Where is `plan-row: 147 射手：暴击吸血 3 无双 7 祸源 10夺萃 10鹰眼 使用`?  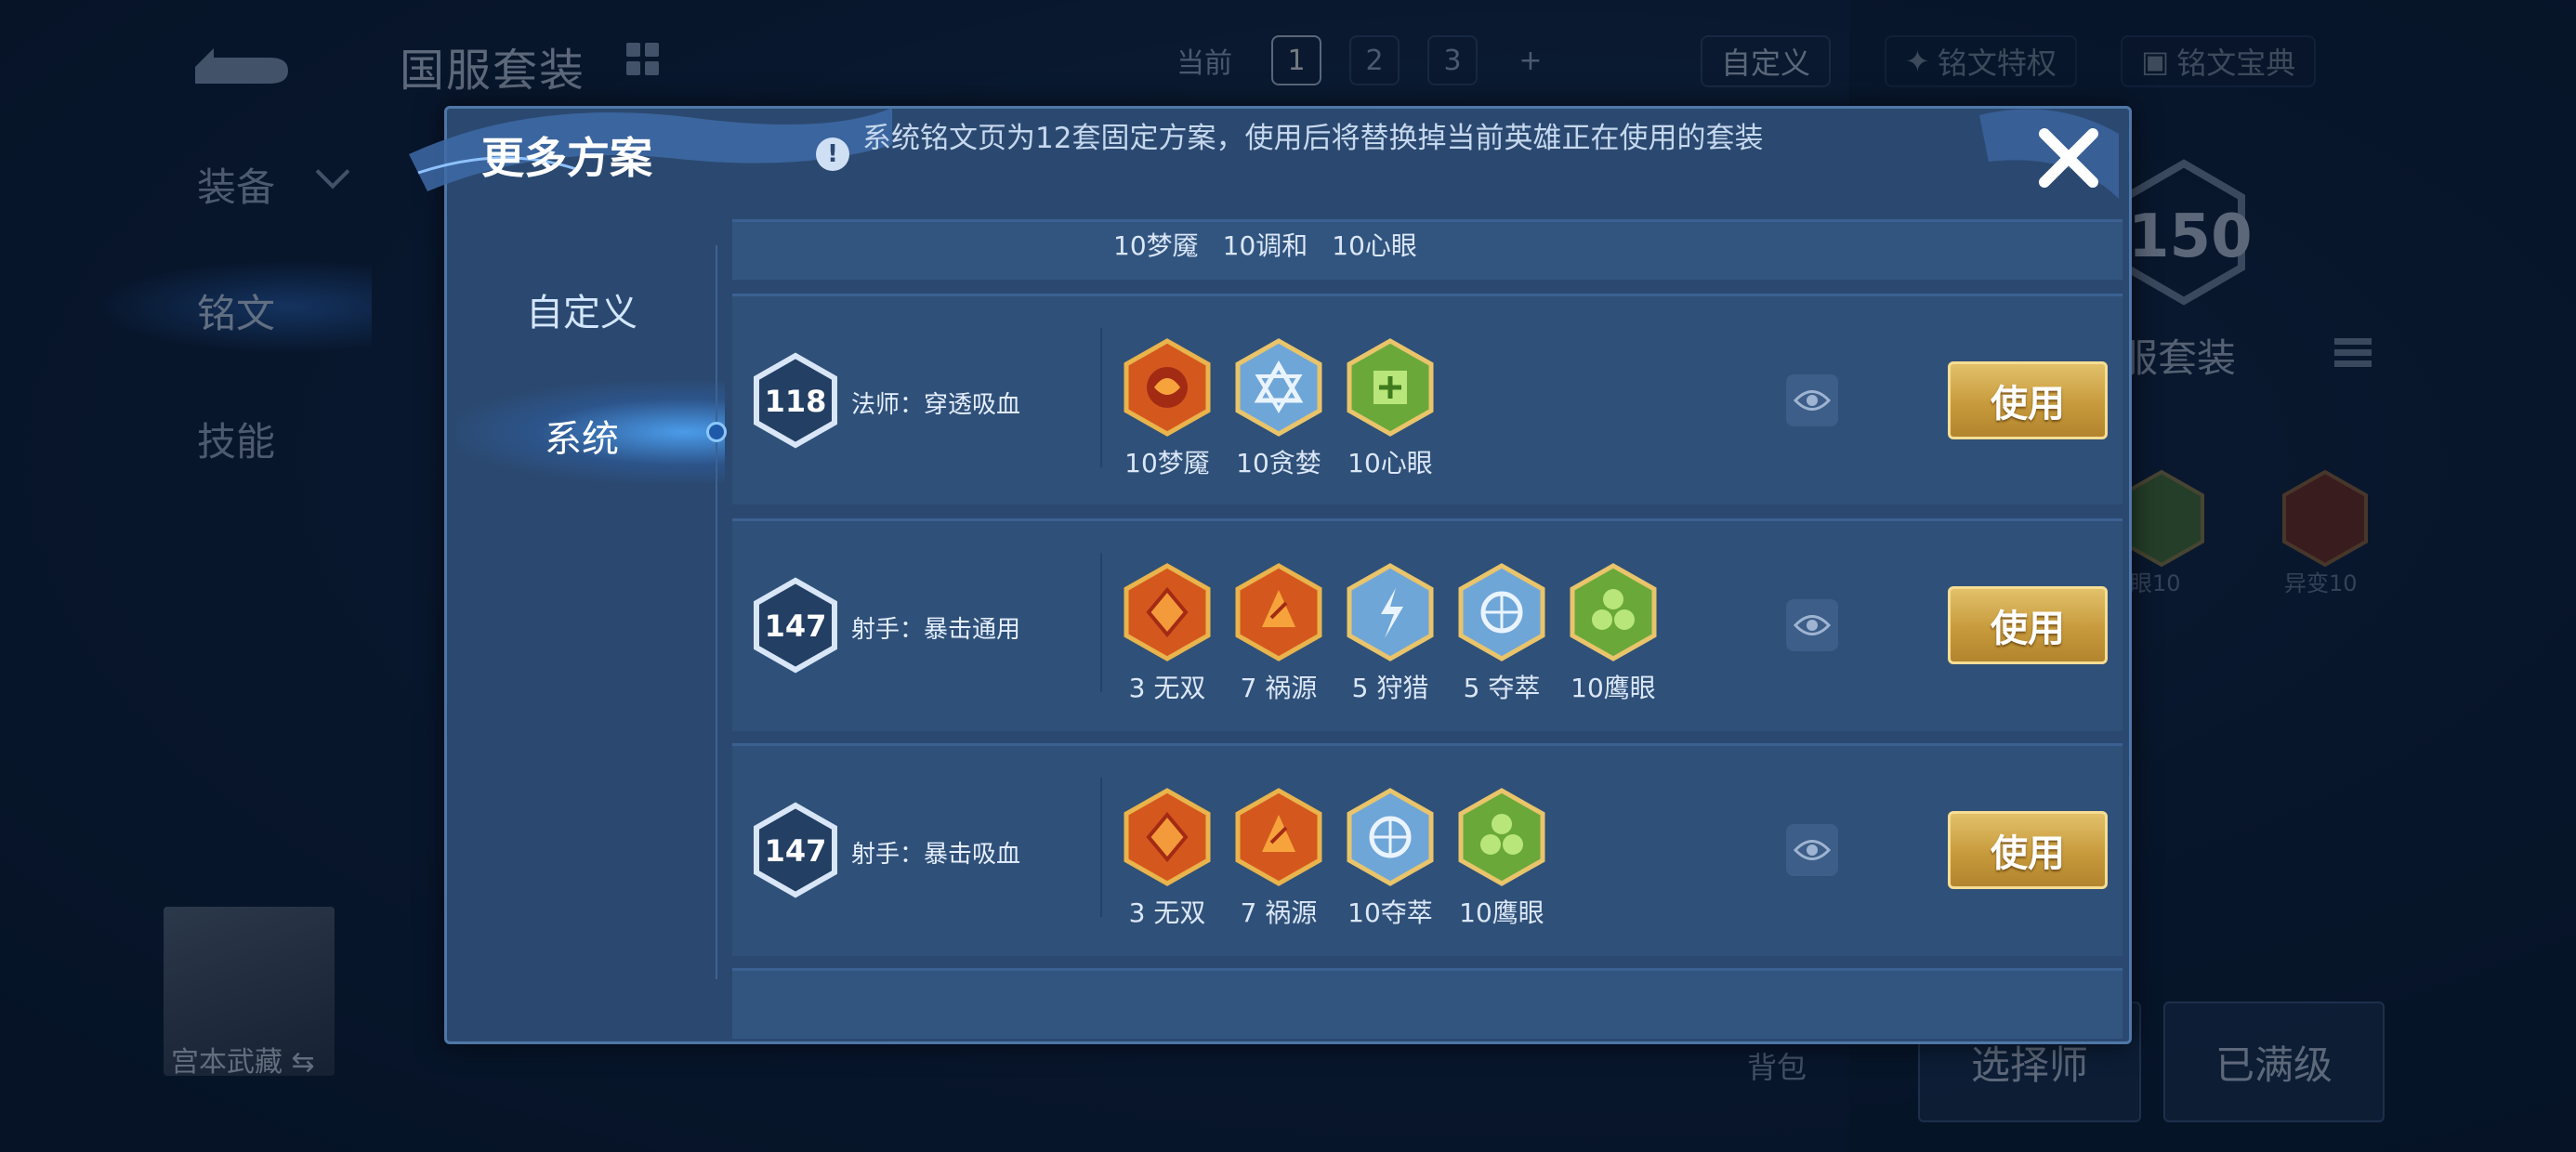 plan-row: 147 射手：暴击吸血 3 无双 7 祸源 10夺萃 10鹰眼 使用 is located at coordinates (1427, 849).